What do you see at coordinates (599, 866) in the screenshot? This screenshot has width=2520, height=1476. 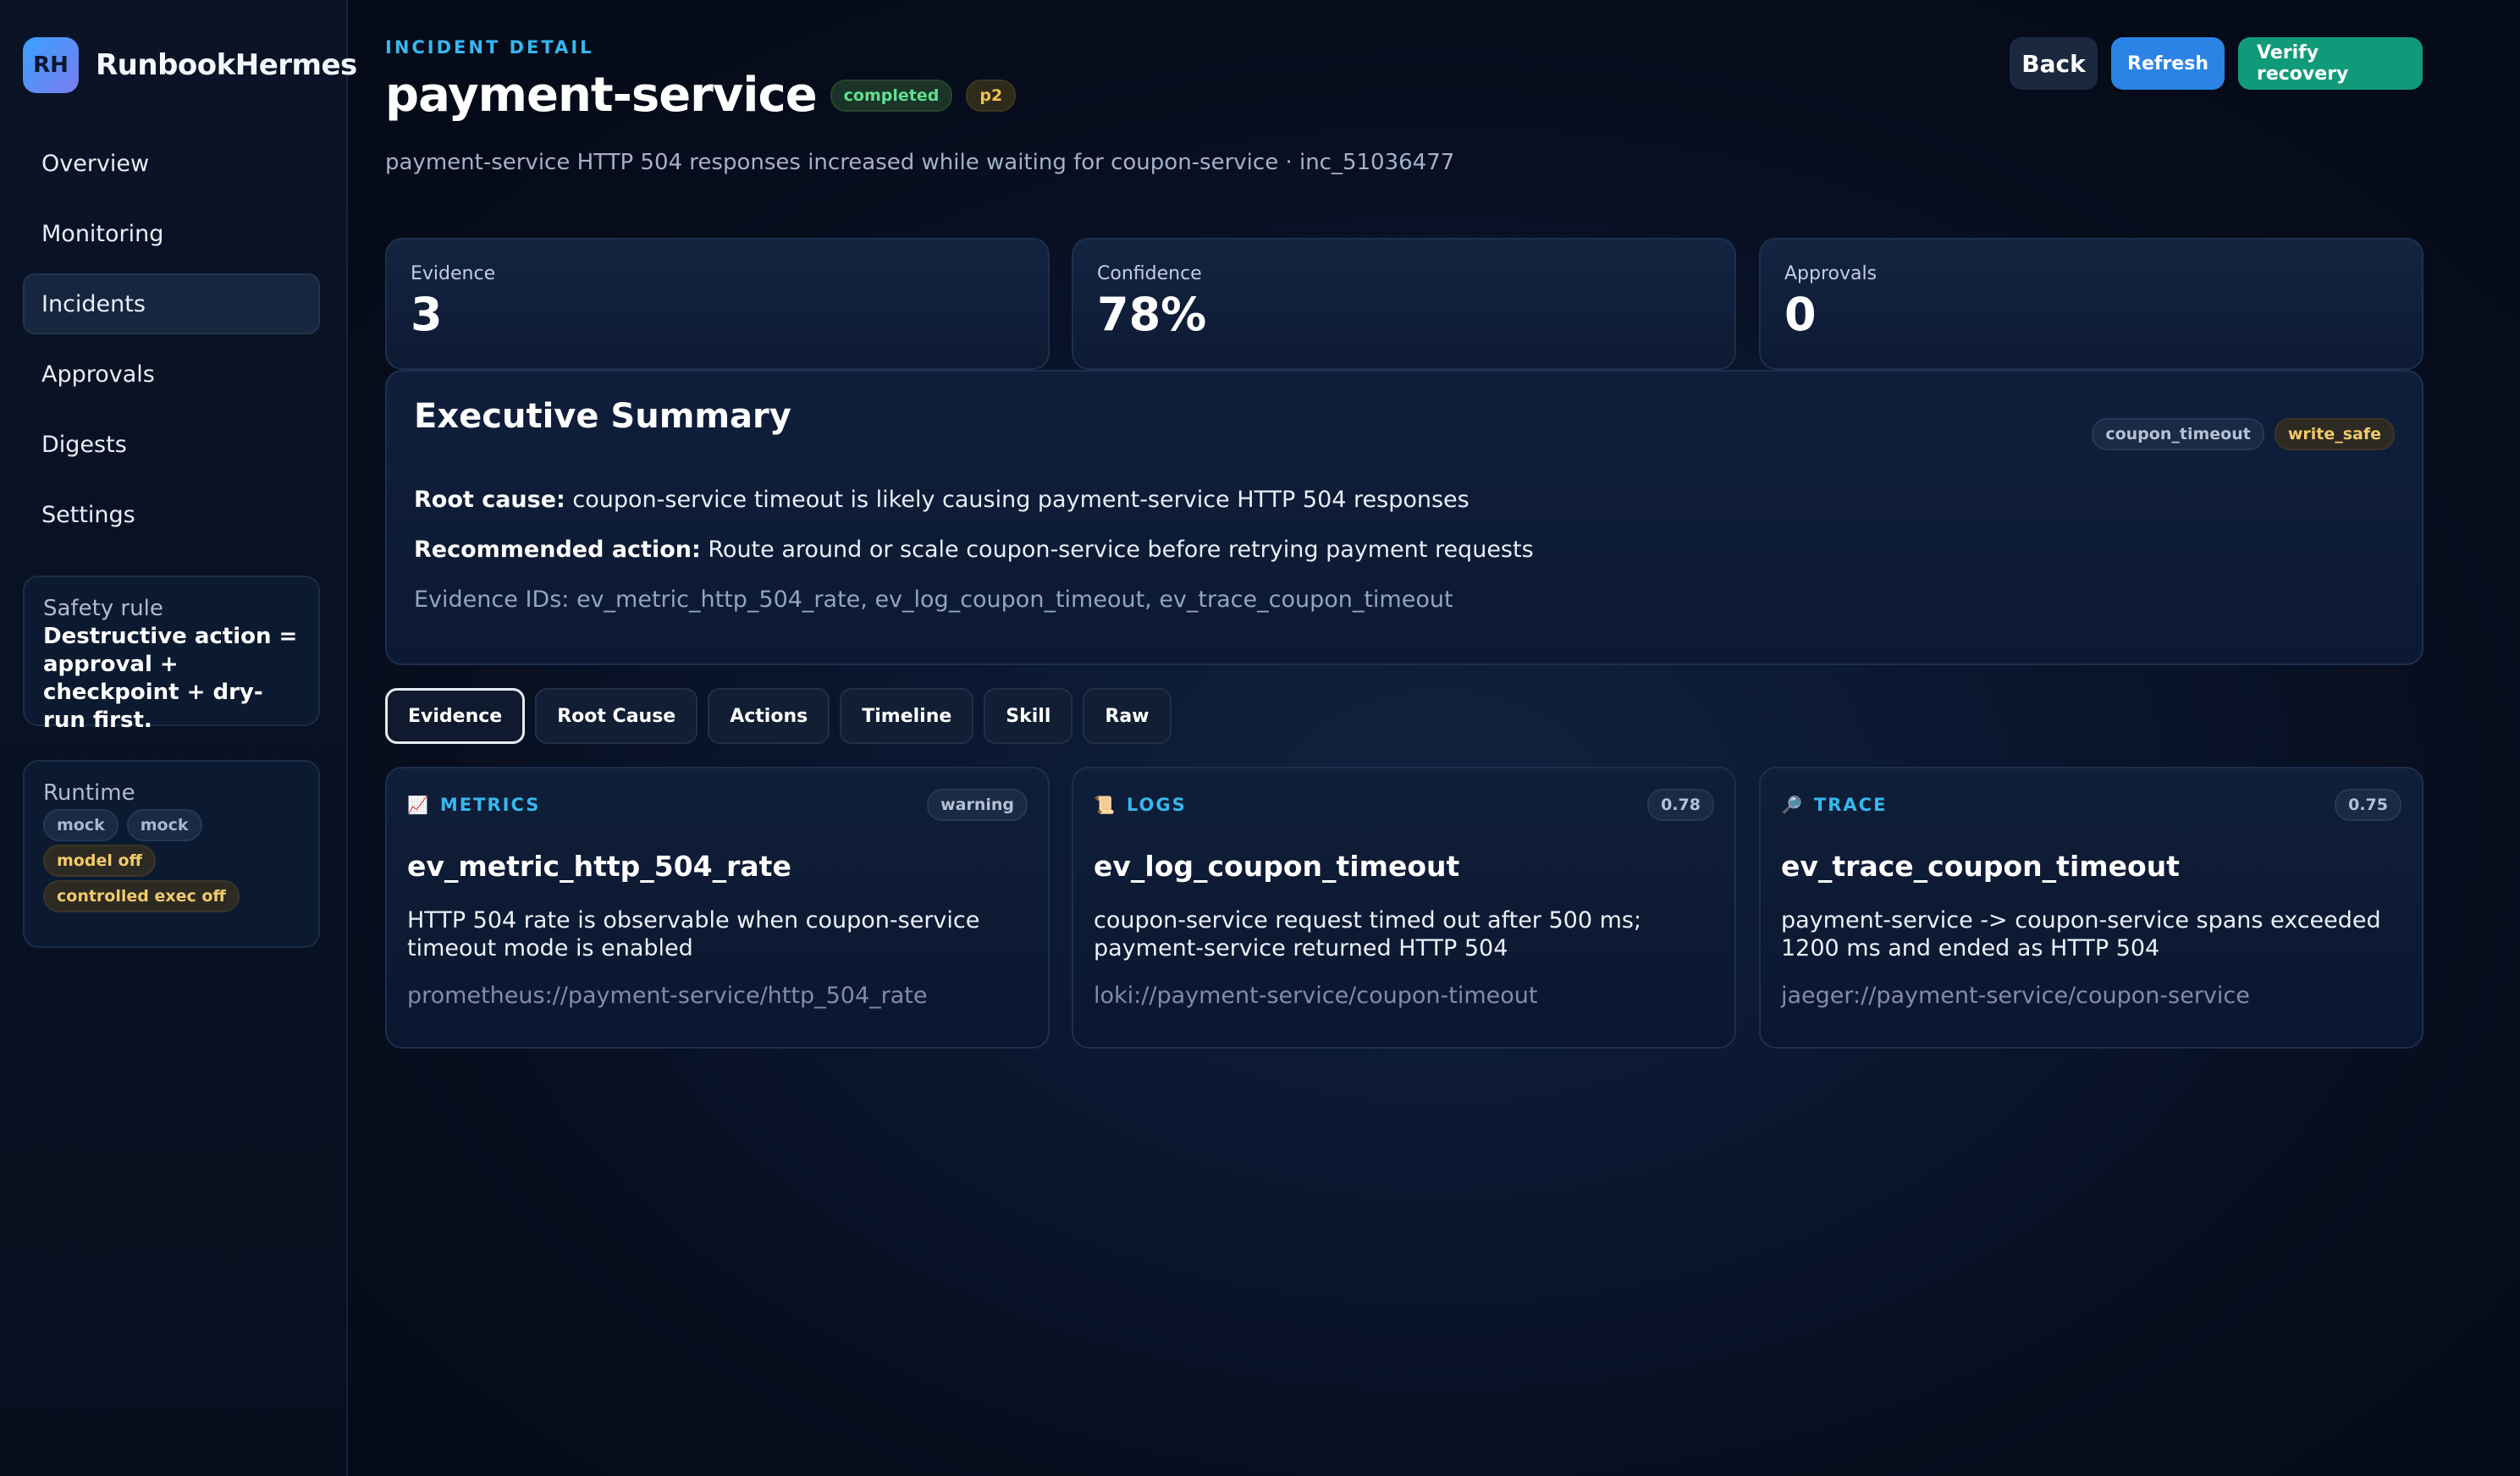 I see `evidence-id: ev_metric_http_504_rate` at bounding box center [599, 866].